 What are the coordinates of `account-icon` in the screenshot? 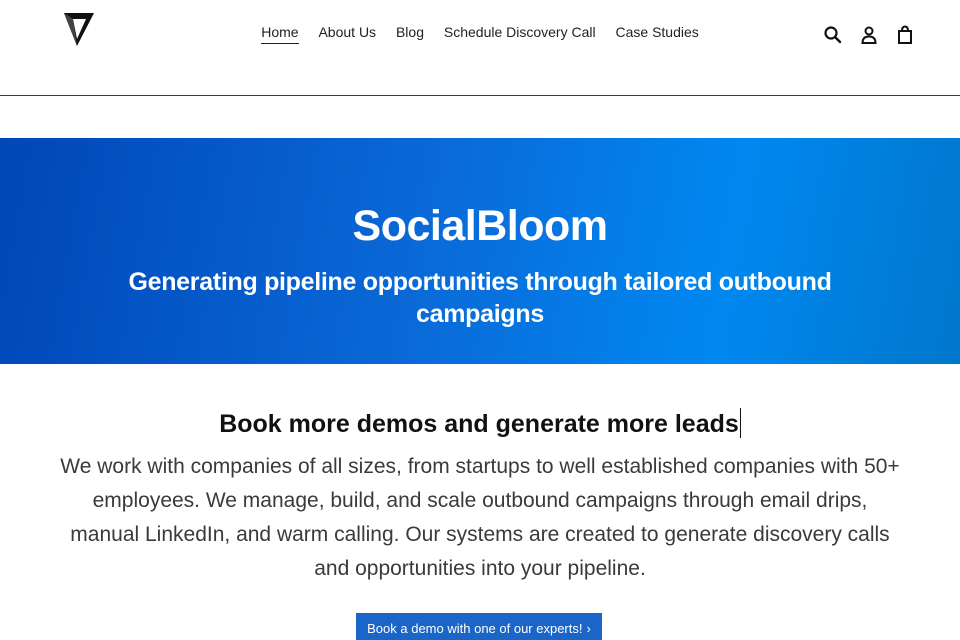 It's located at (869, 35).